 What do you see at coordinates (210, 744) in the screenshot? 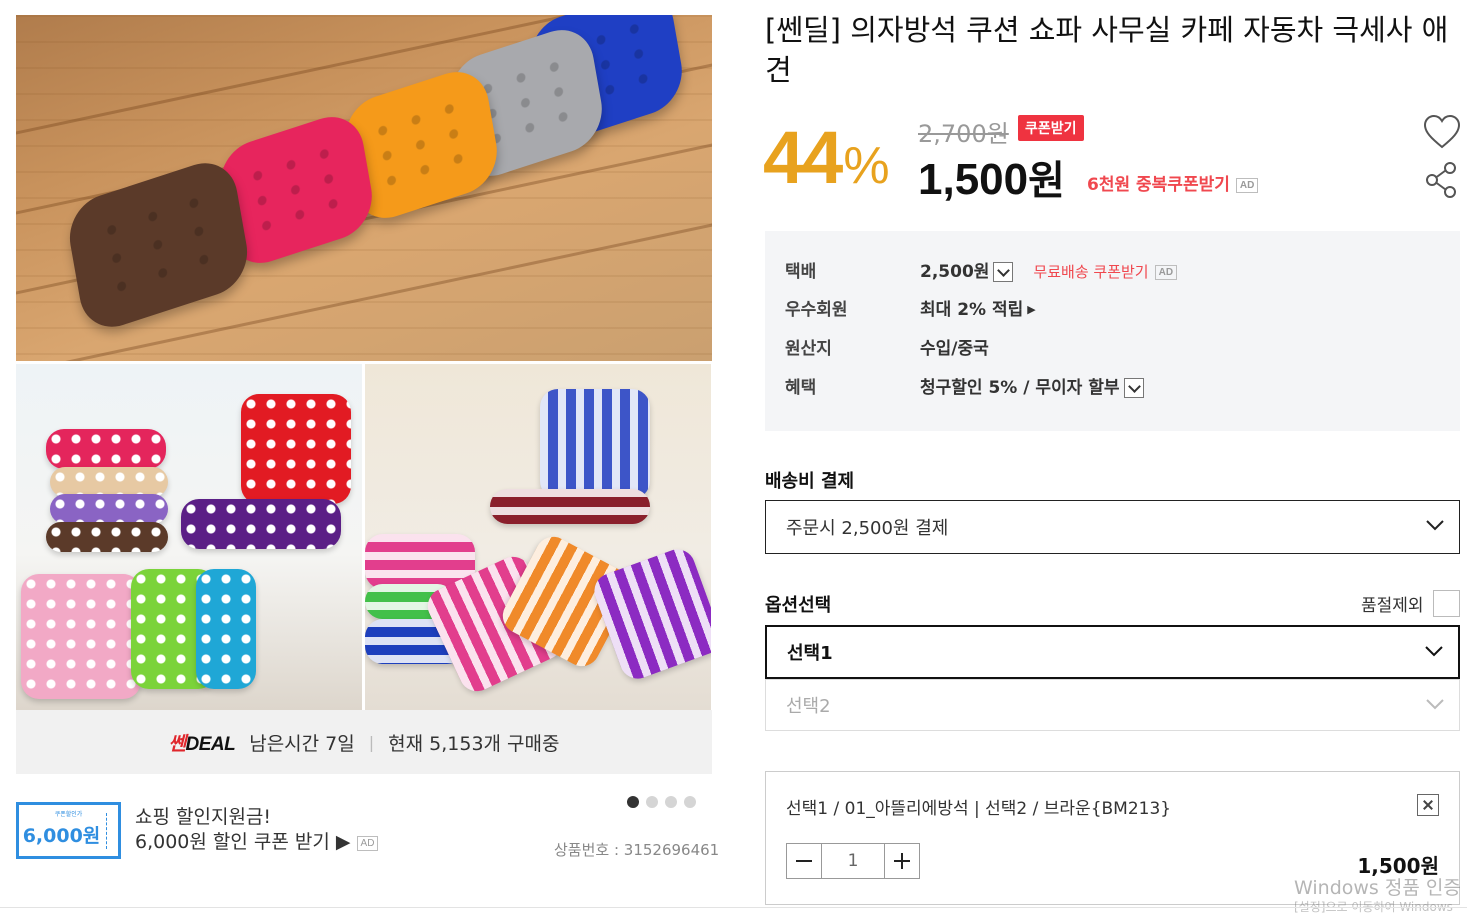
I see `deal-logo-b: DEAL` at bounding box center [210, 744].